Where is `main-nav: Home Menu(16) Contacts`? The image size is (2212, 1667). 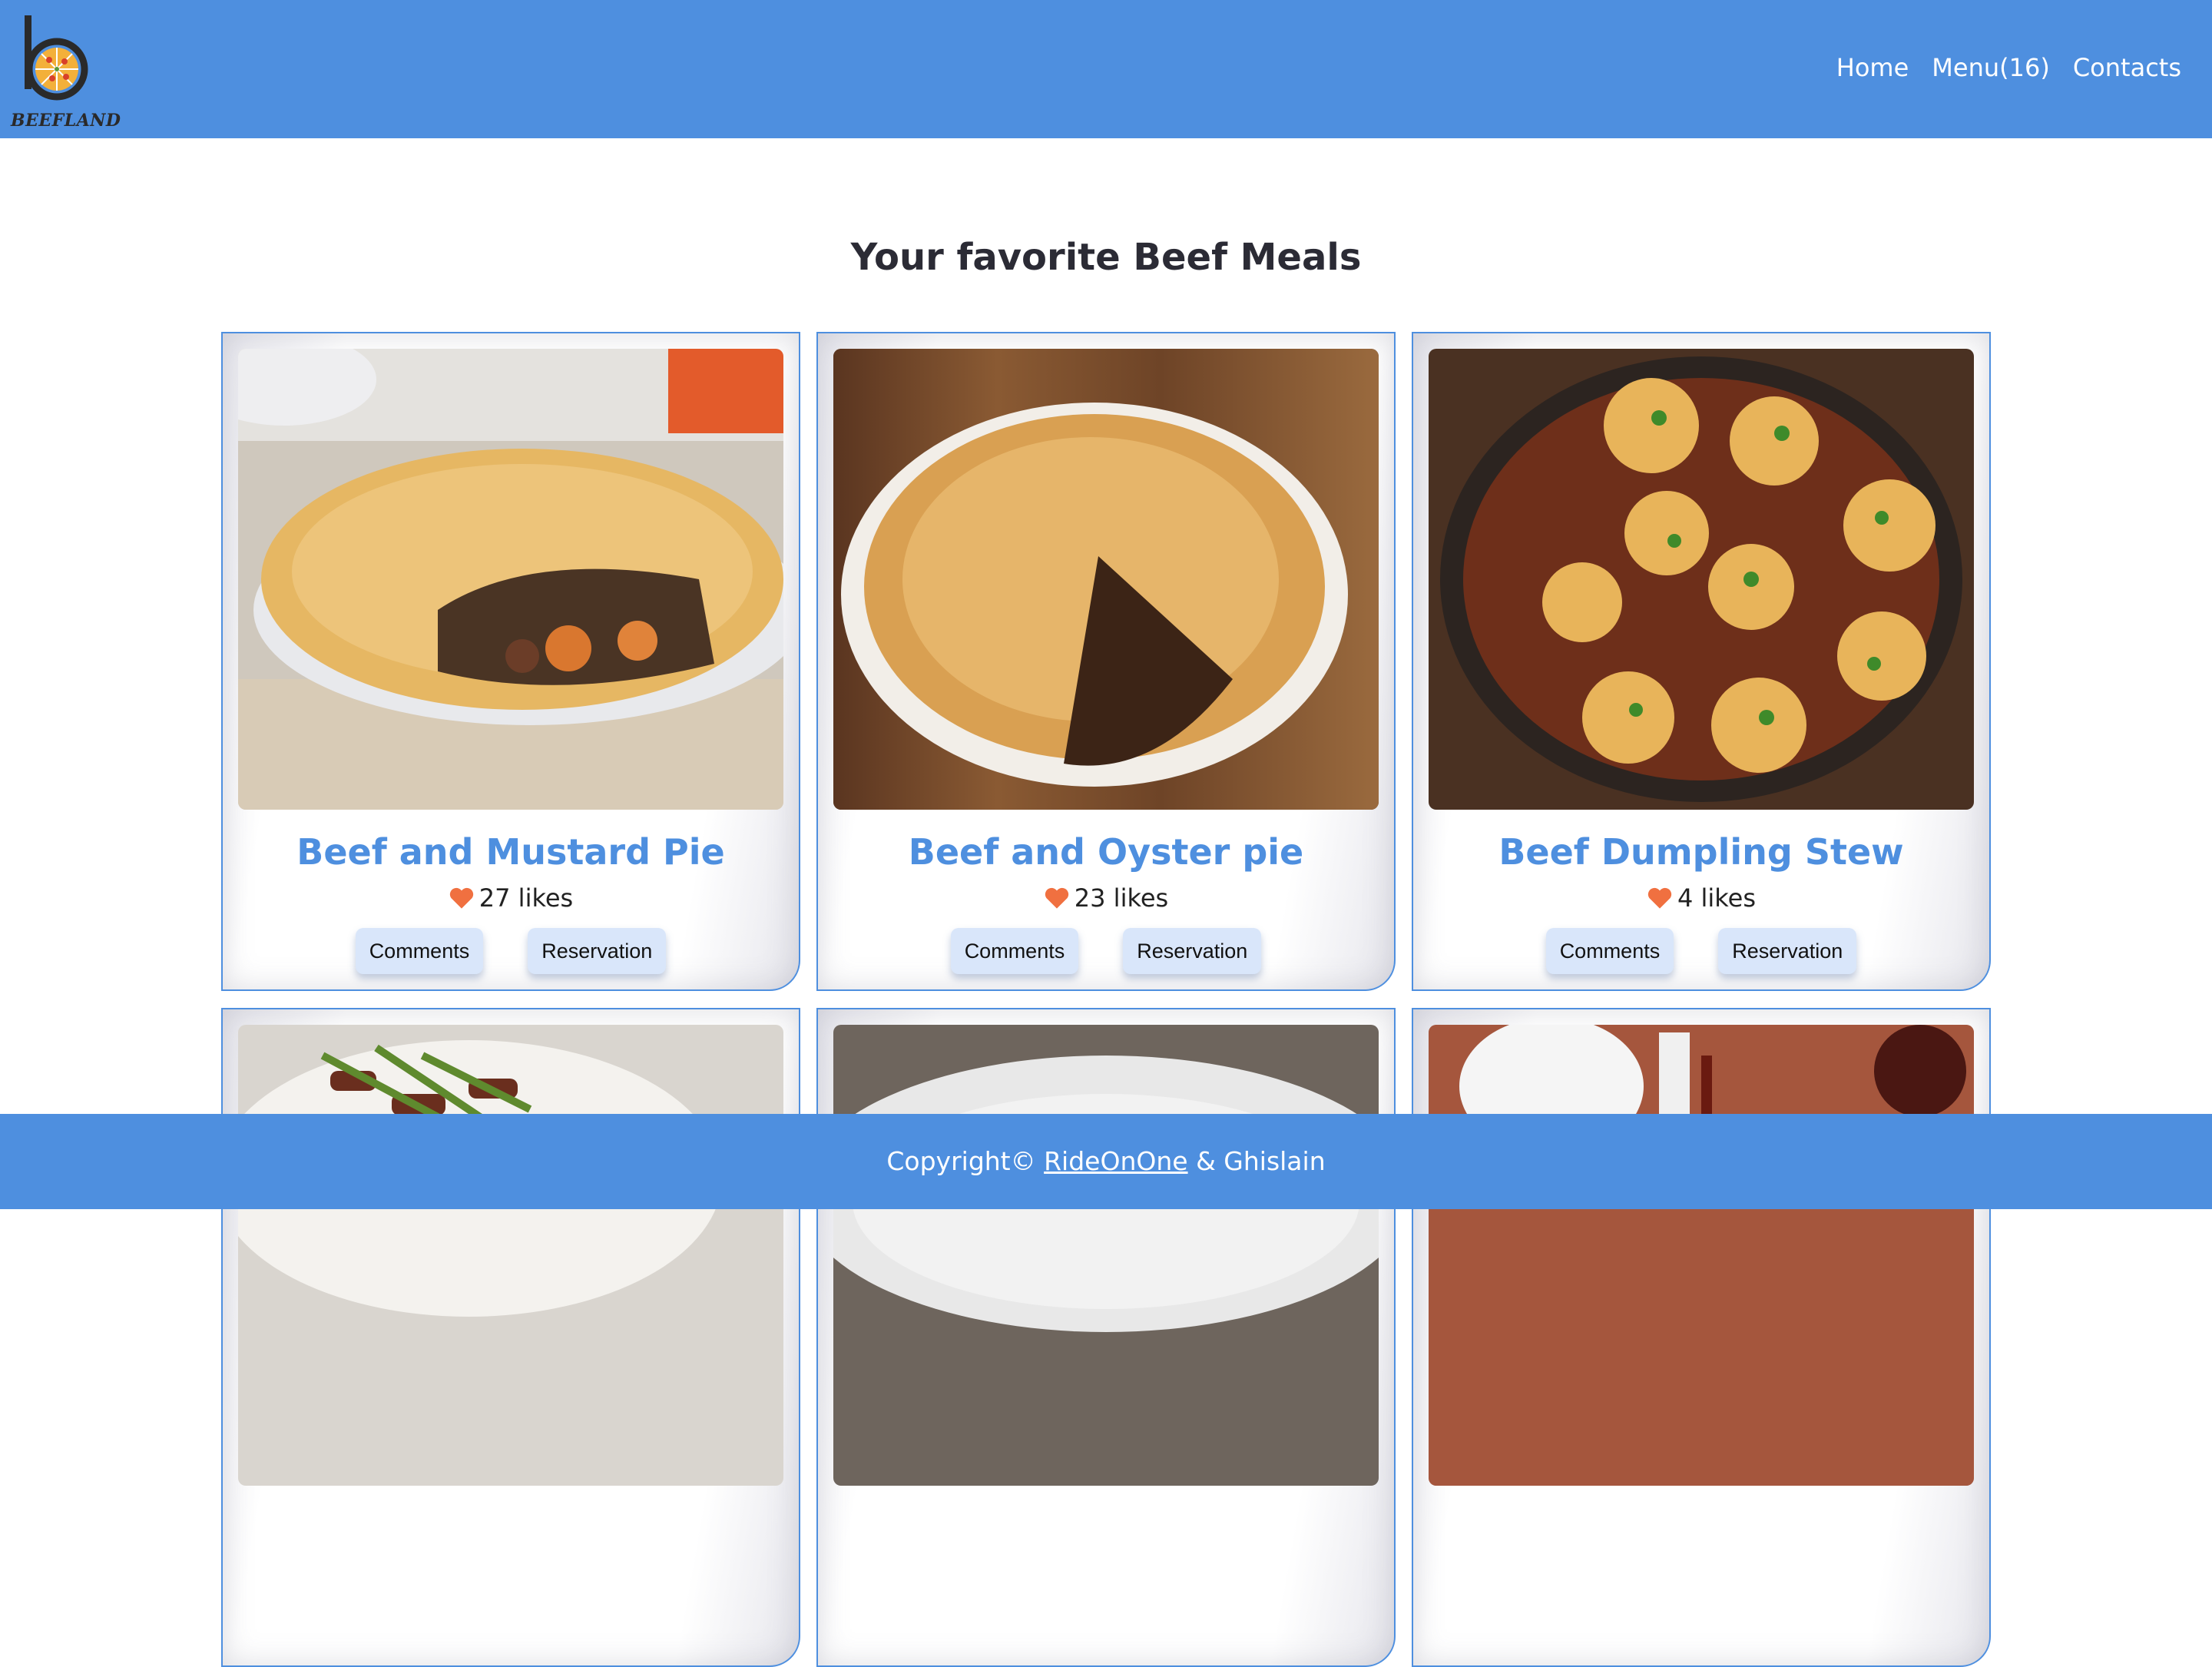
main-nav: Home Menu(16) Contacts is located at coordinates (2008, 67).